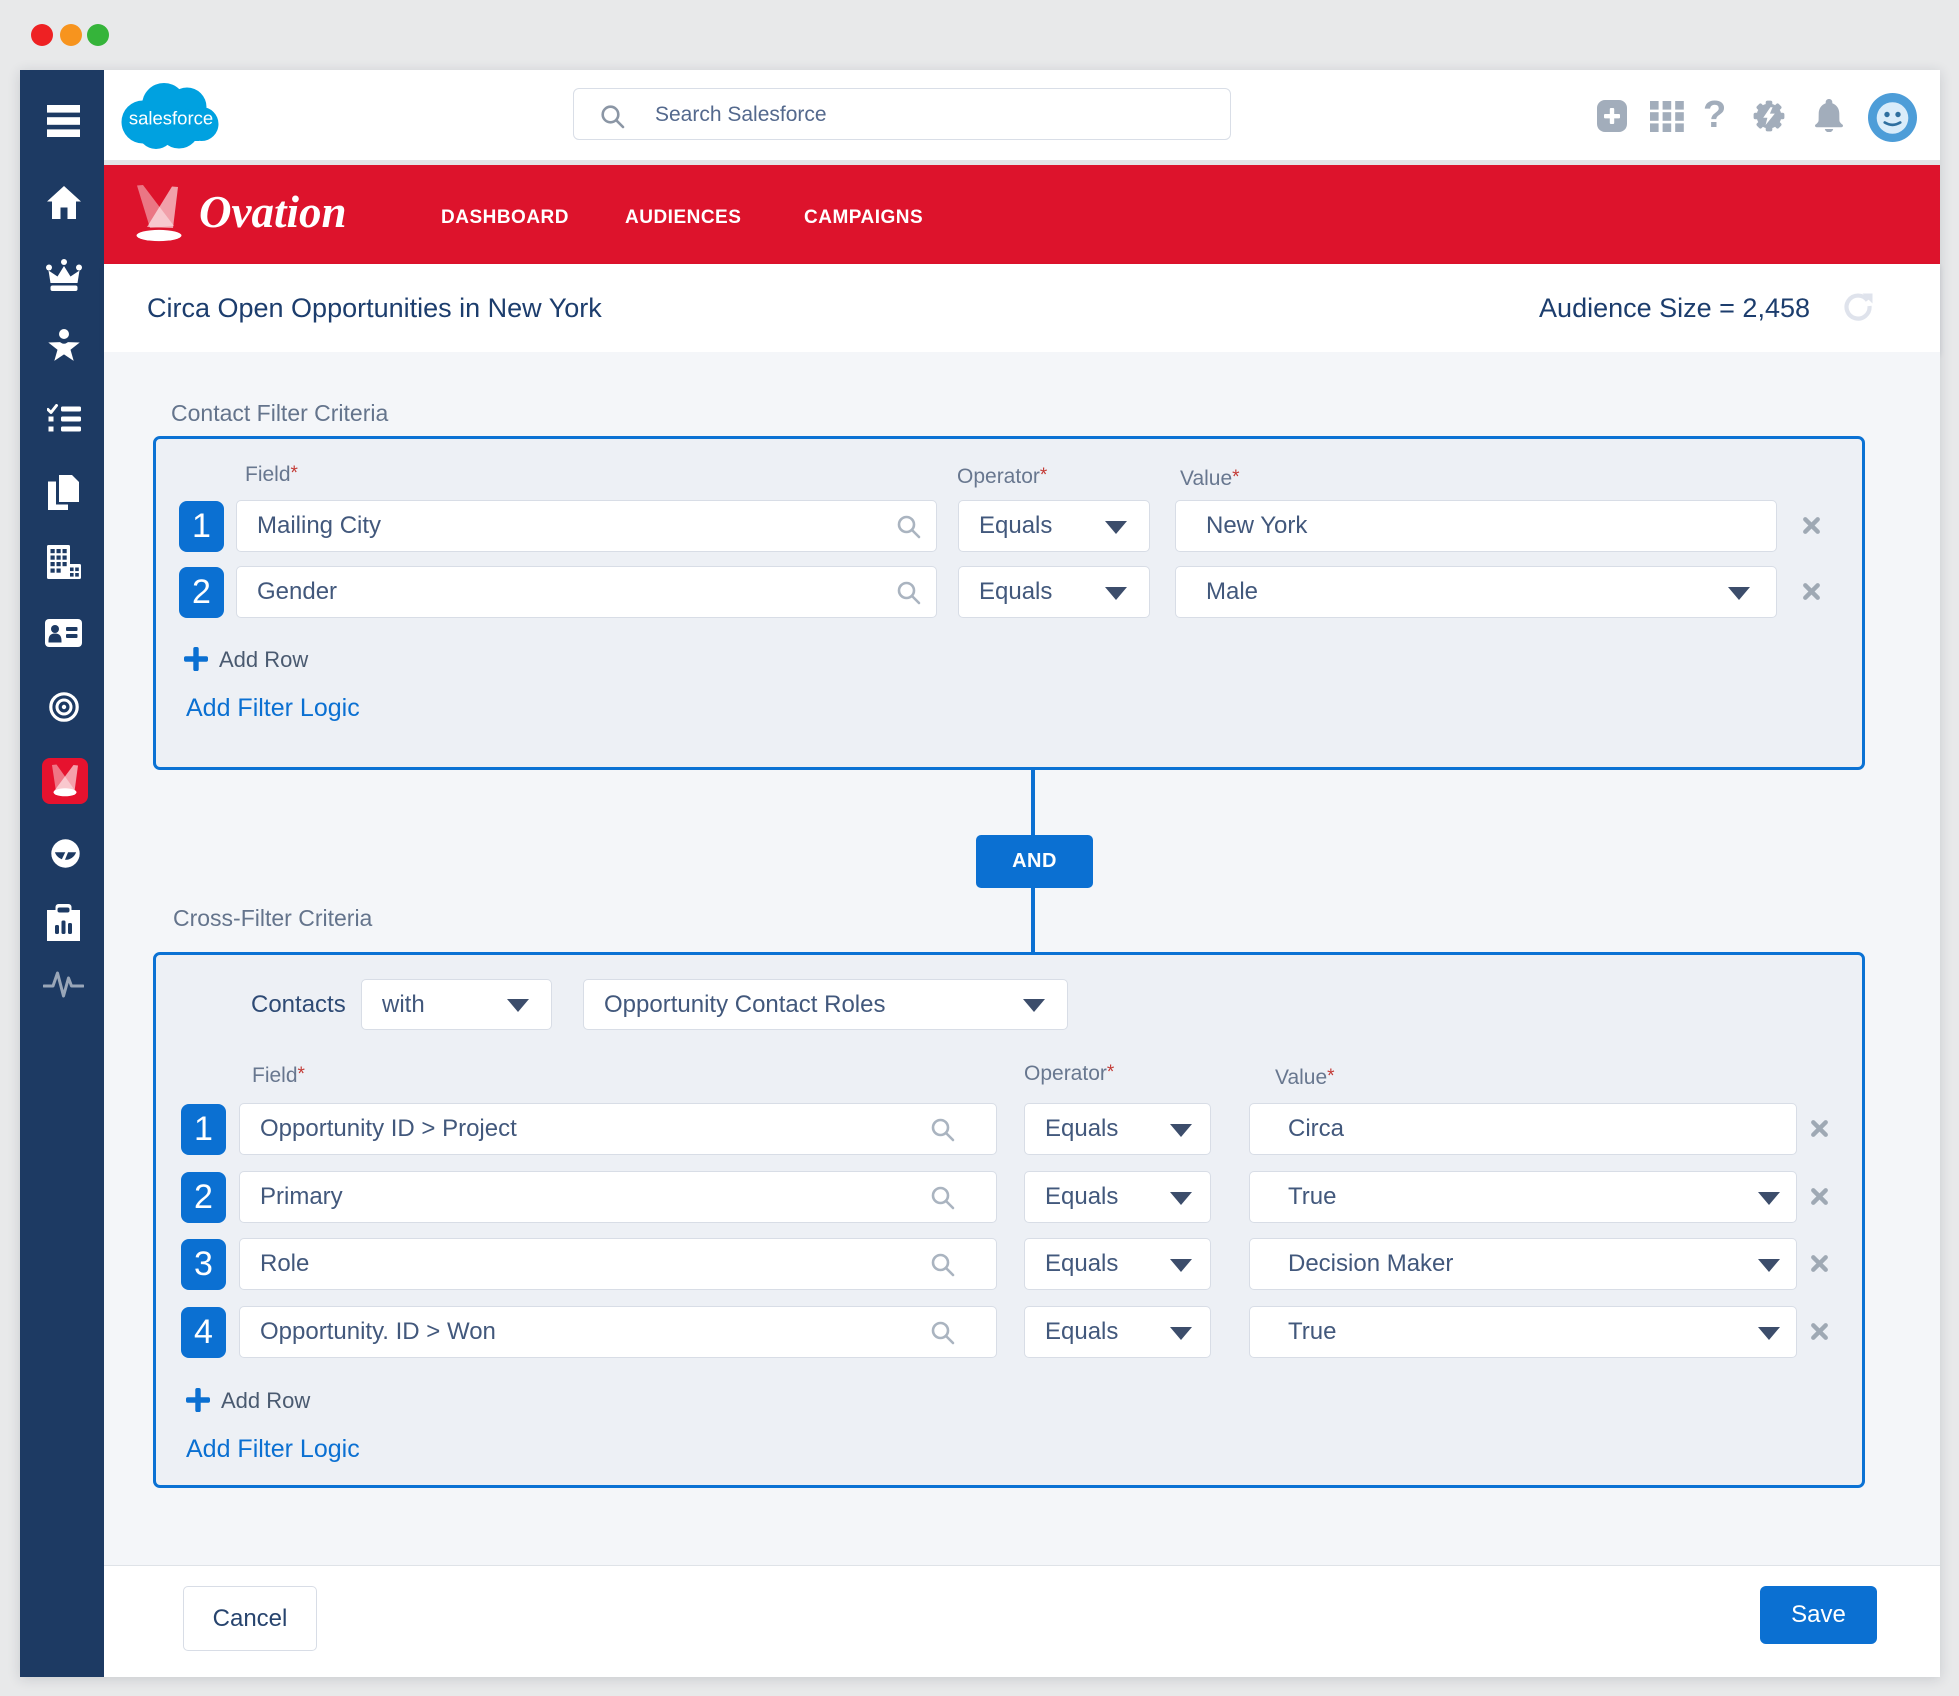  I want to click on svg-text: salesforce, so click(171, 118).